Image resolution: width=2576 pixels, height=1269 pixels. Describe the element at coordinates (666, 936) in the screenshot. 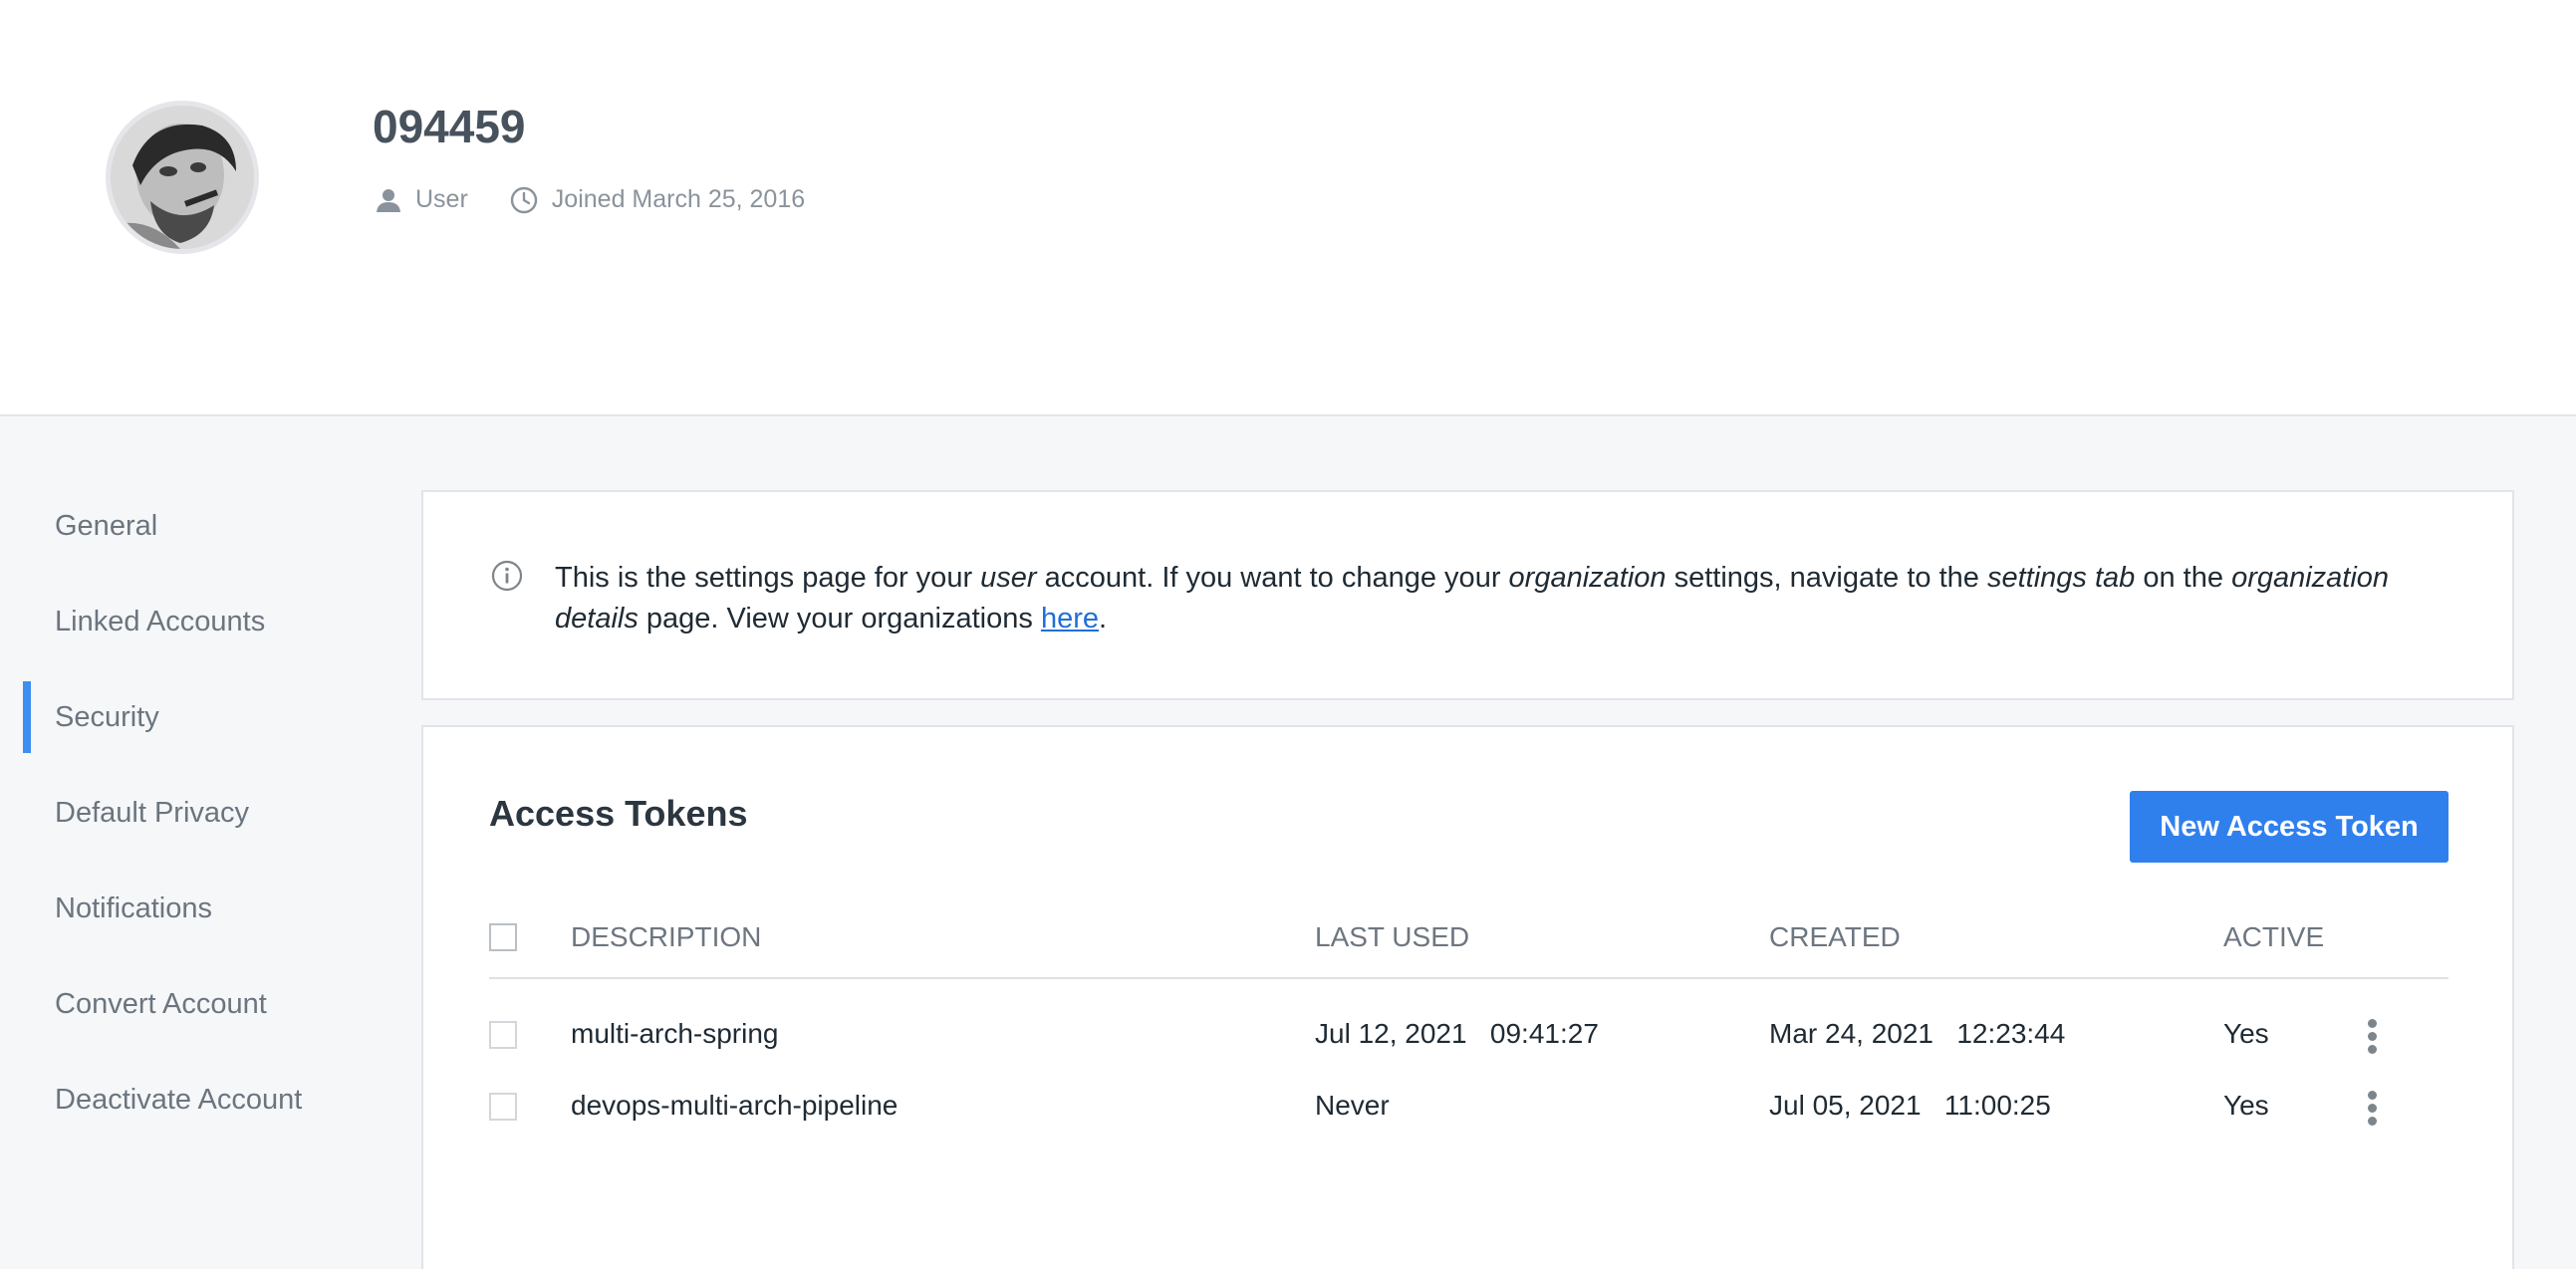

I see `column-description: DESCRIPTION` at that location.